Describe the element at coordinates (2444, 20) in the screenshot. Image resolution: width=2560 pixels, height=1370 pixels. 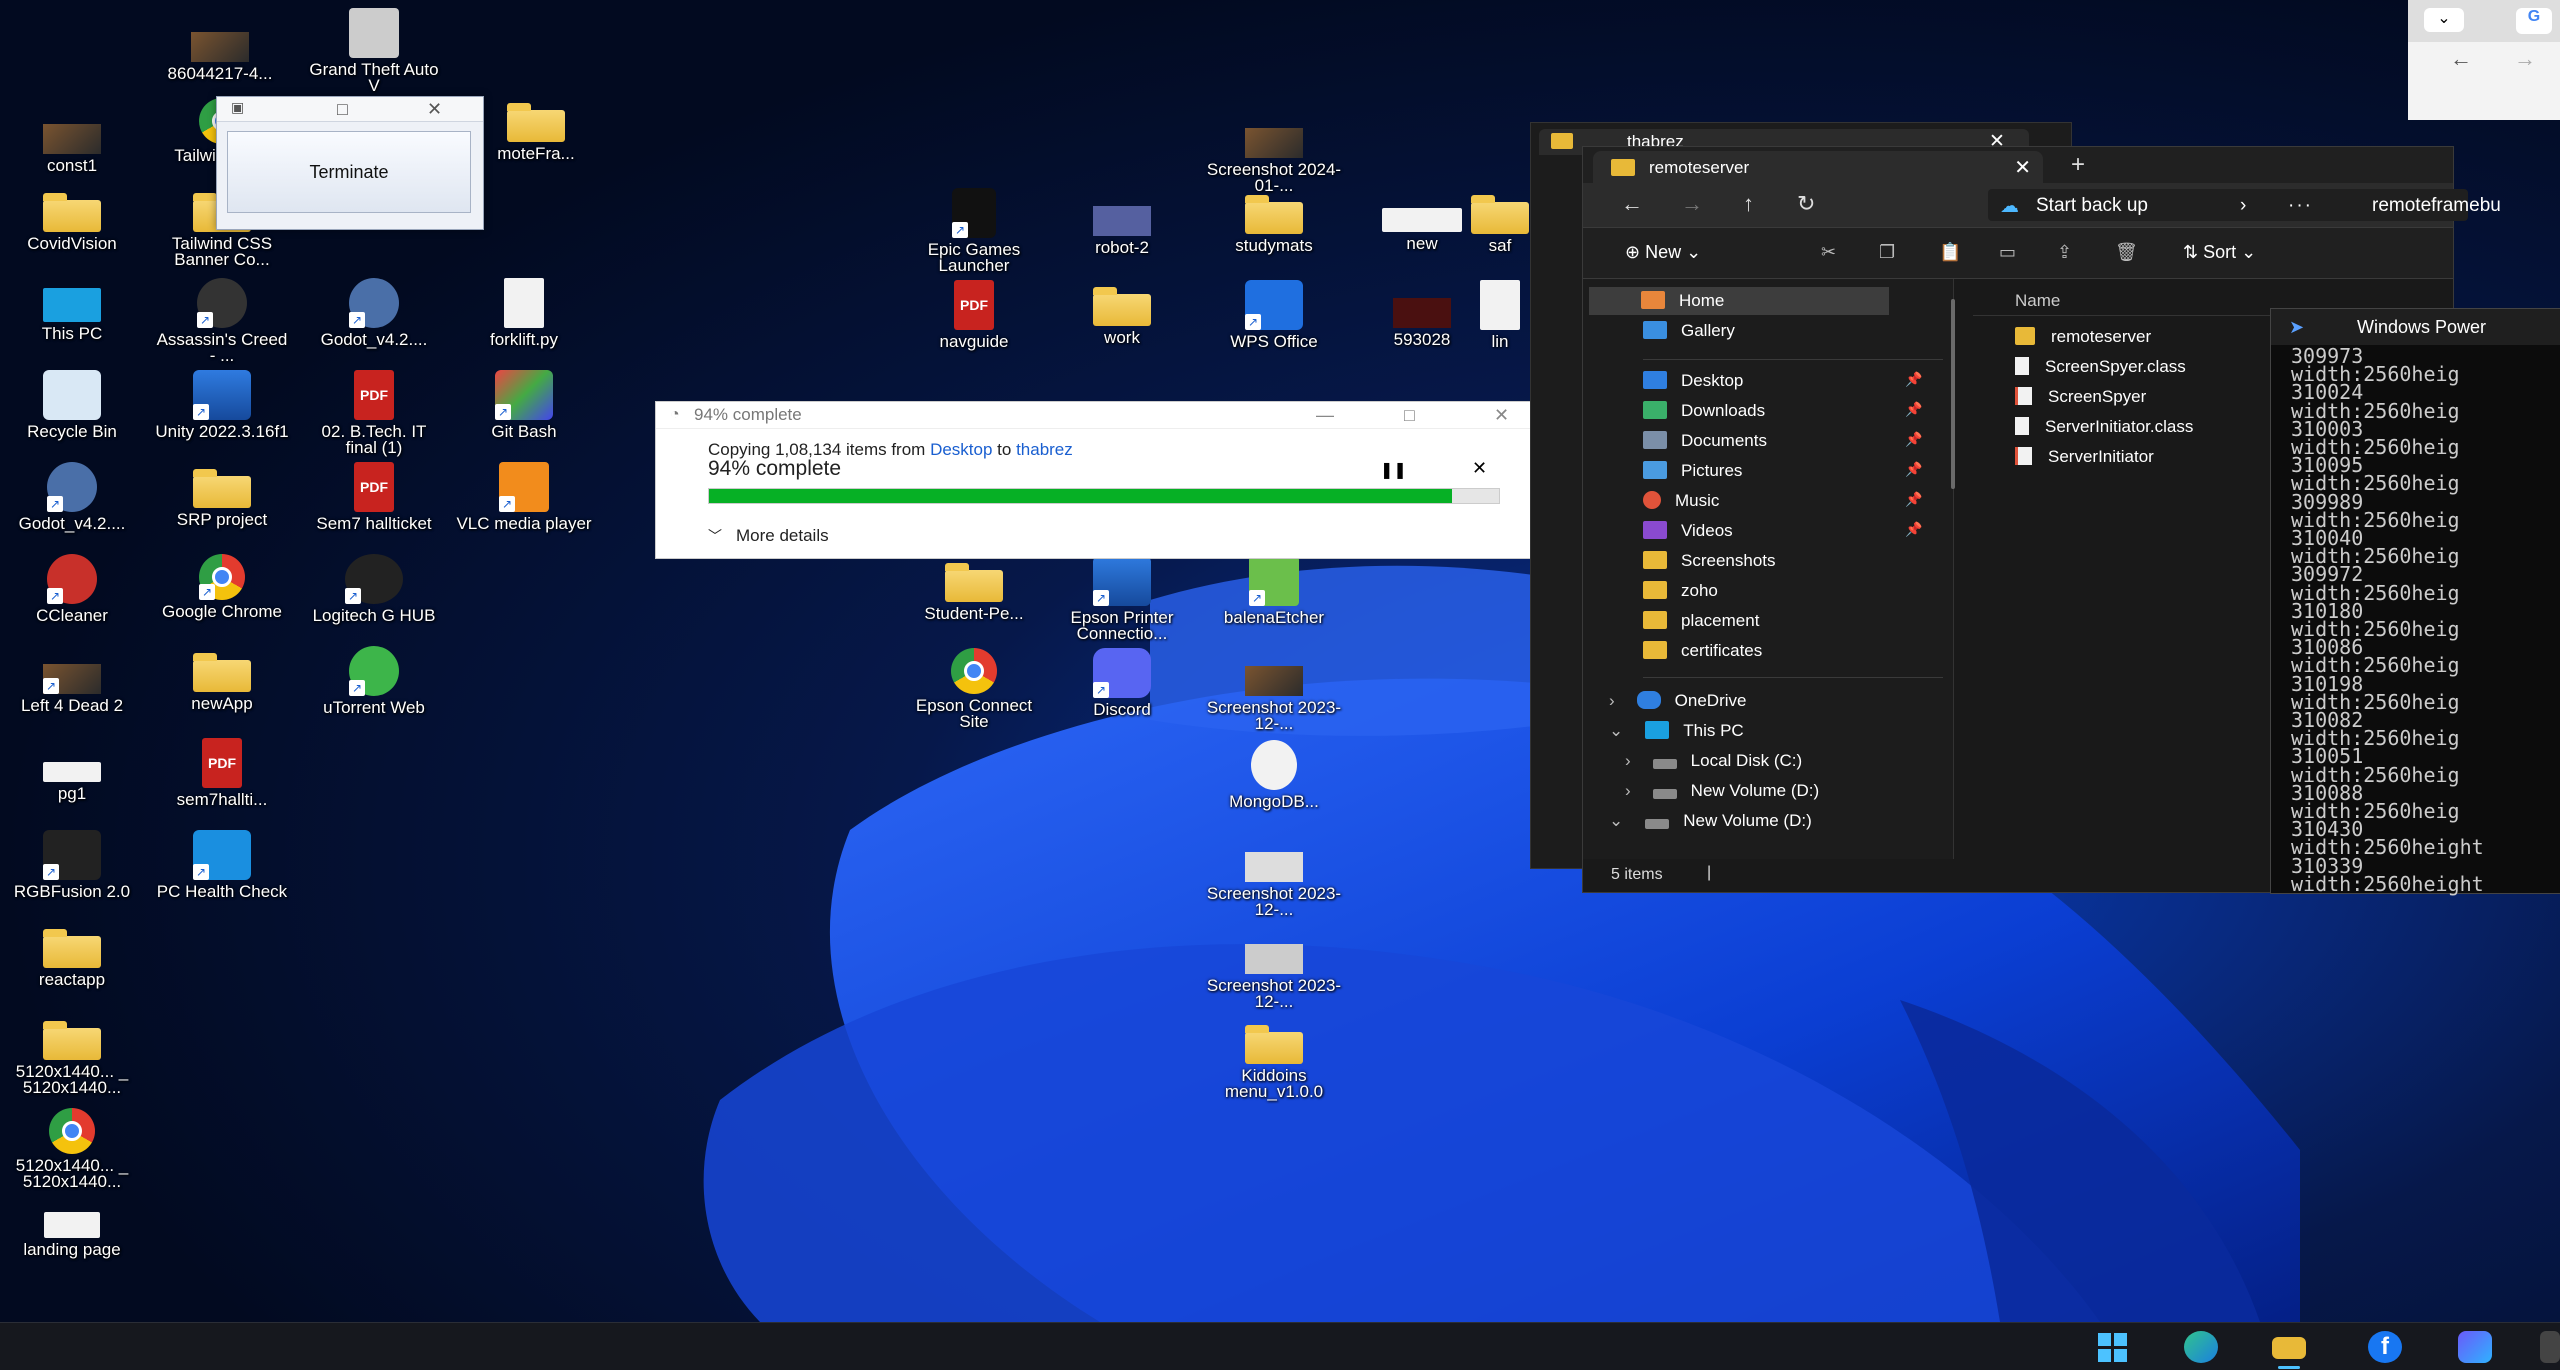
I see `chevron-down-icon: ⌄` at that location.